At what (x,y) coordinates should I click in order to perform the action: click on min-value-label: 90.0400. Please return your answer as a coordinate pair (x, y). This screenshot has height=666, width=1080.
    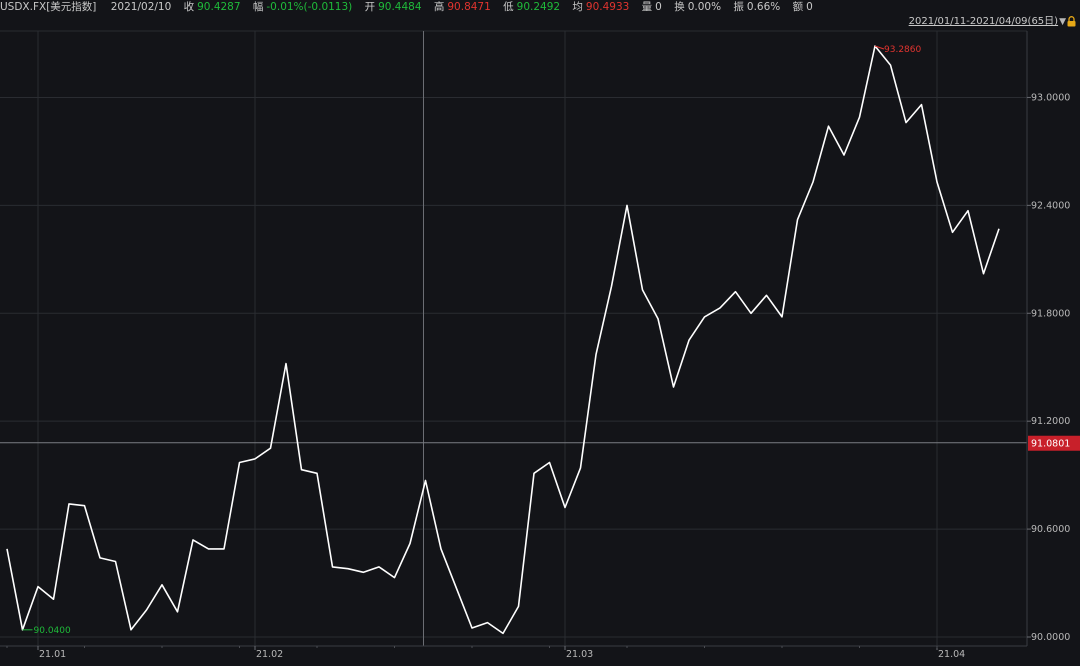
    Looking at the image, I should click on (52, 631).